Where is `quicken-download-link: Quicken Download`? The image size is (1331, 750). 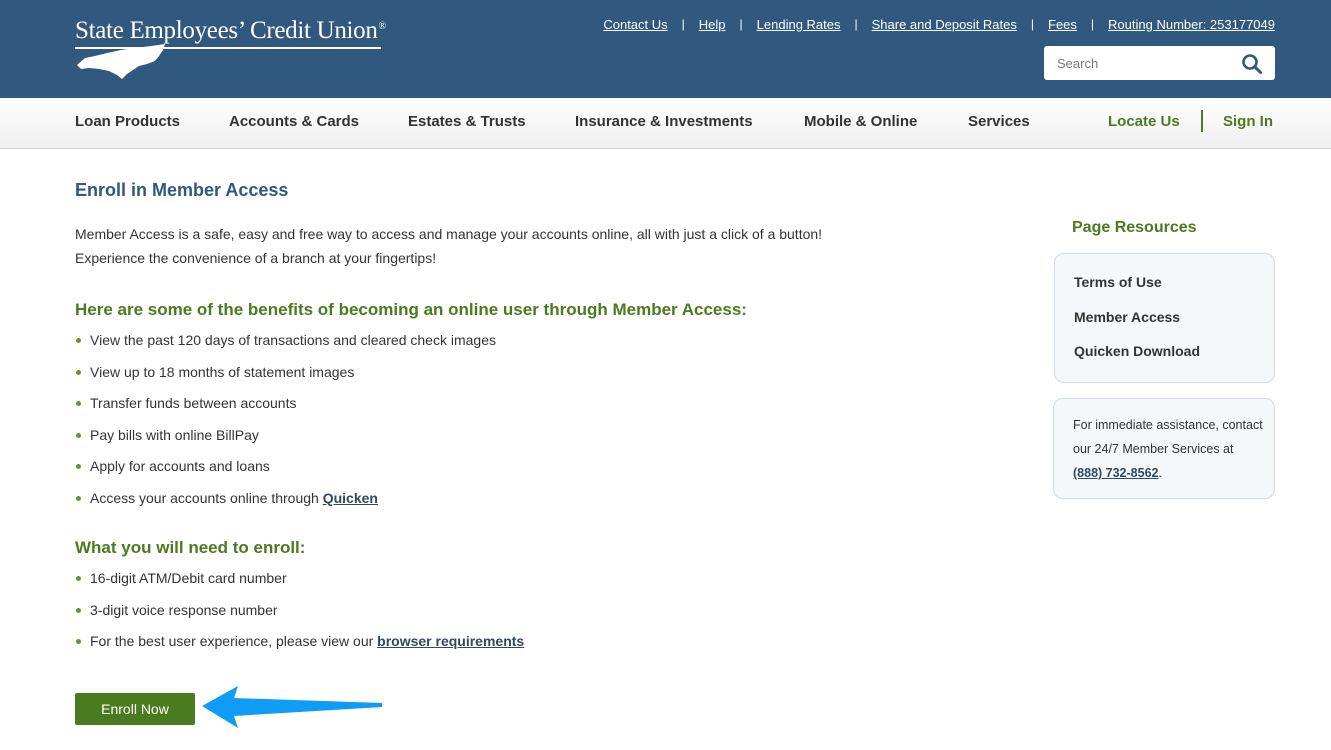
quicken-download-link: Quicken Download is located at coordinates (1137, 351).